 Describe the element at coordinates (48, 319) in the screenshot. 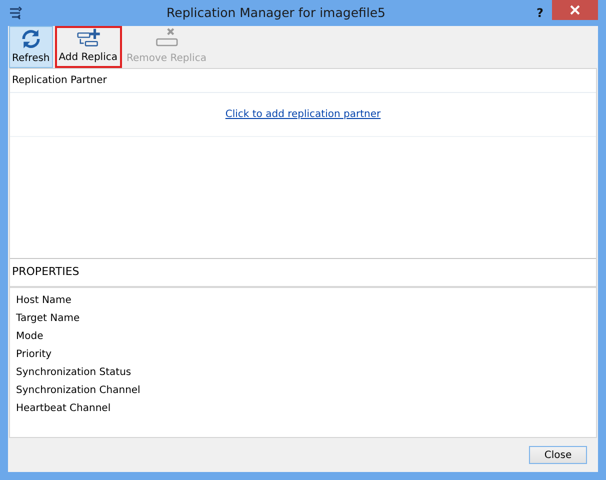

I see `property-label: Target Name` at that location.